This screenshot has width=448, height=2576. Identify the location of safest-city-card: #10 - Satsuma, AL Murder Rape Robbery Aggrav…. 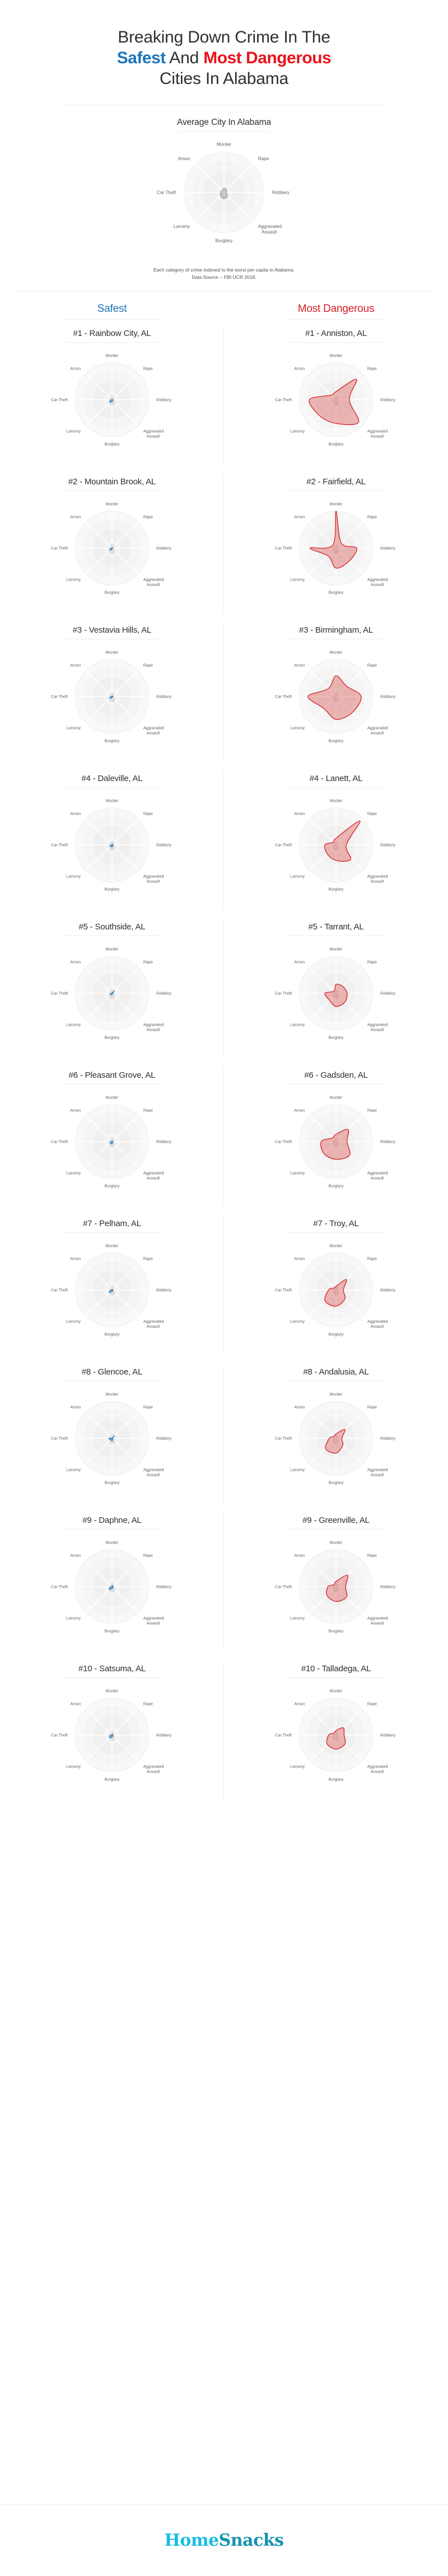
(112, 1730).